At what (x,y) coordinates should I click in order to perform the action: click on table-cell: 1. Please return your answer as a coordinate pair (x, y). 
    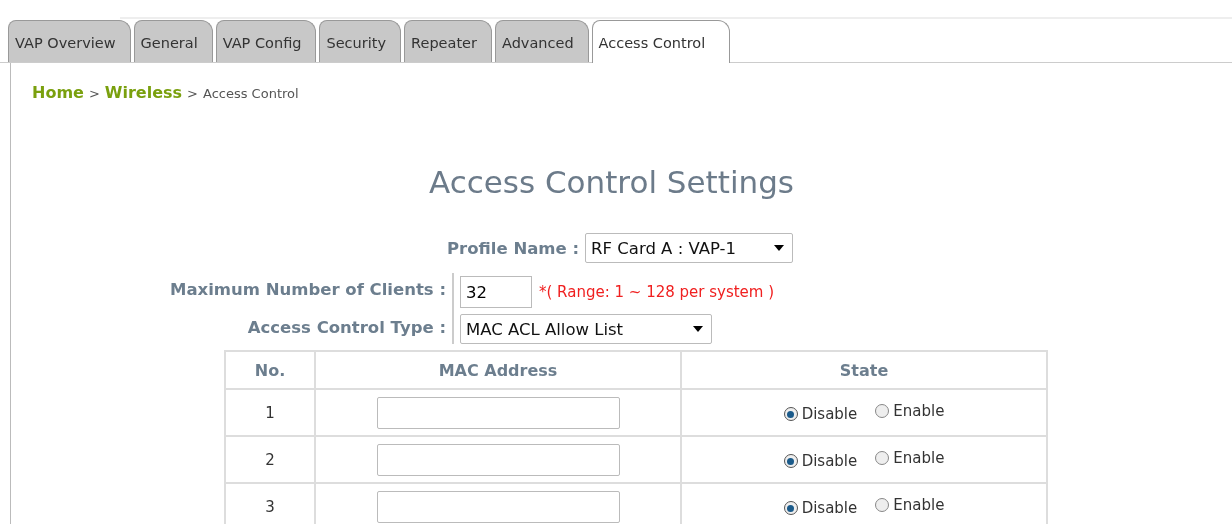
    Looking at the image, I should click on (270, 412).